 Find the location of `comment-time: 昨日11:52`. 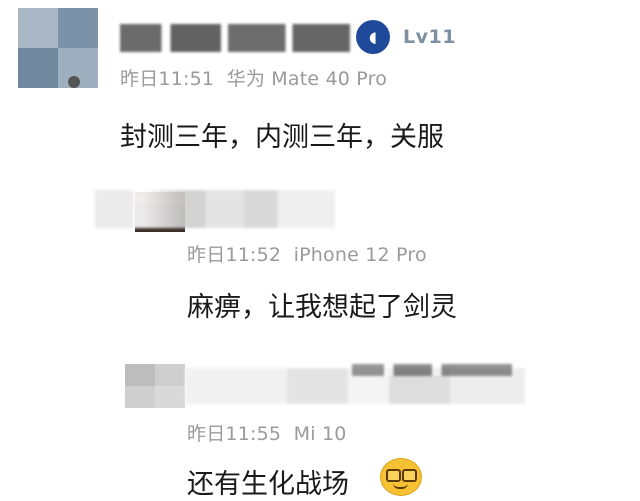

comment-time: 昨日11:52 is located at coordinates (234, 255).